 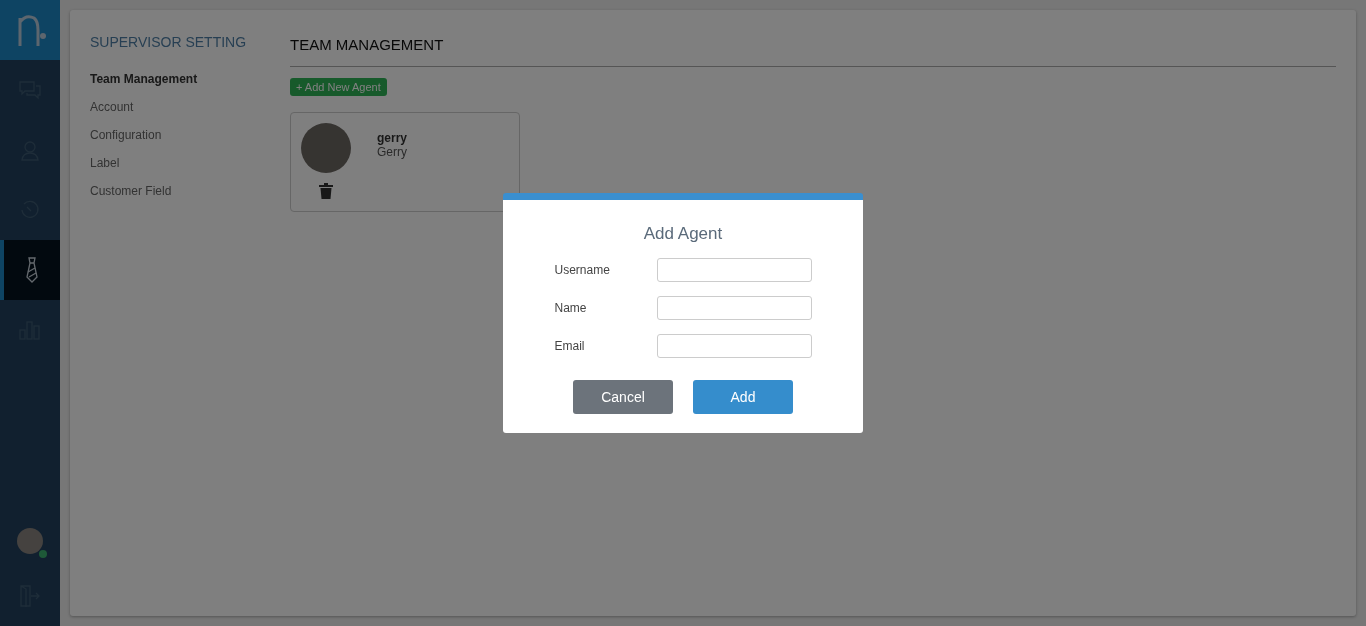 I want to click on photo-placeholder, so click(x=326, y=148).